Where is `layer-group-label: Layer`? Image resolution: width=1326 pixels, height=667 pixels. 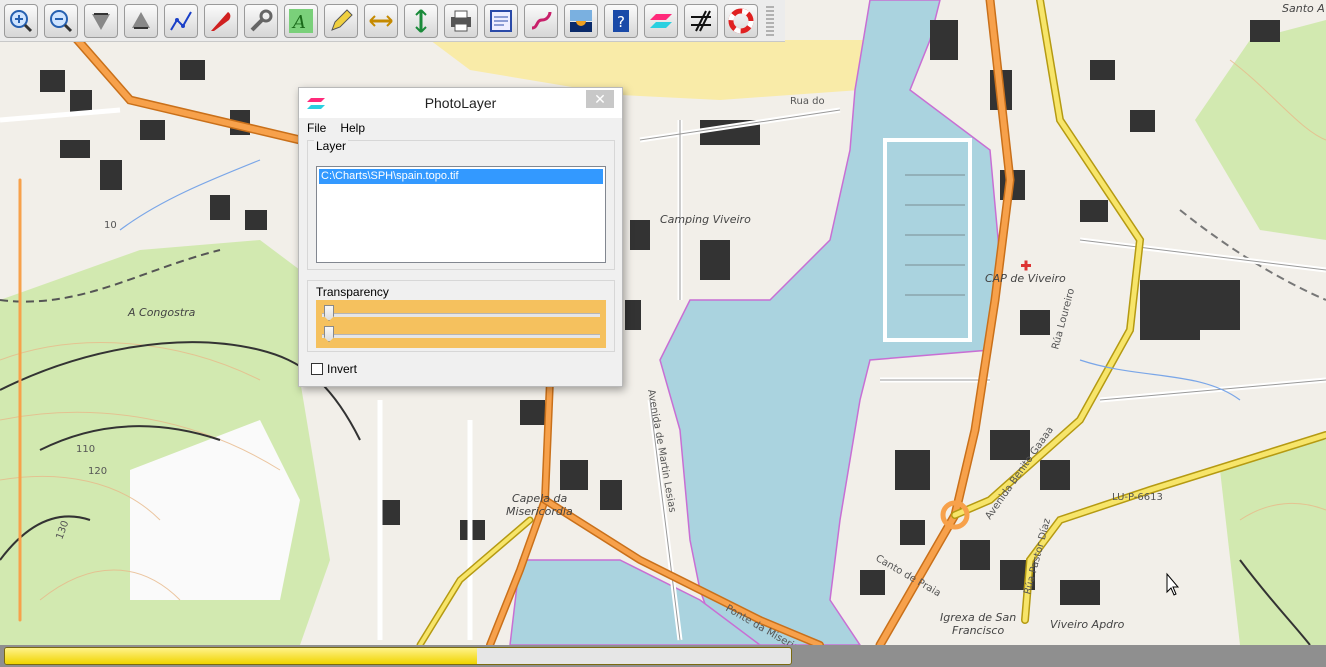 layer-group-label: Layer is located at coordinates (331, 146).